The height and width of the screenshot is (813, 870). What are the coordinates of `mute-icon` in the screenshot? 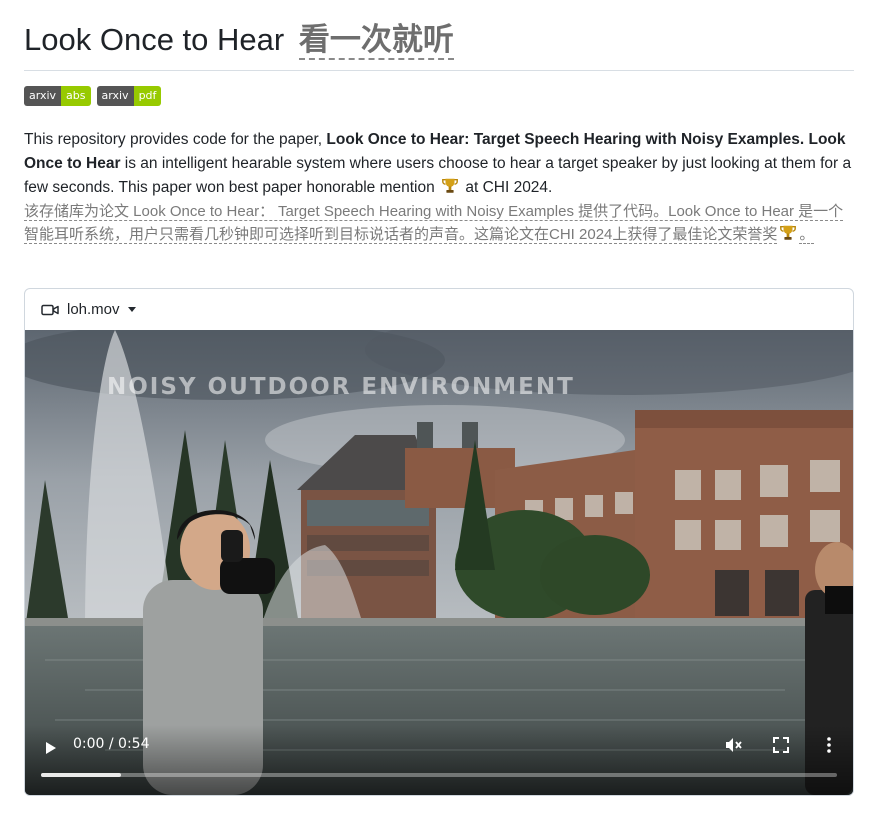 It's located at (733, 745).